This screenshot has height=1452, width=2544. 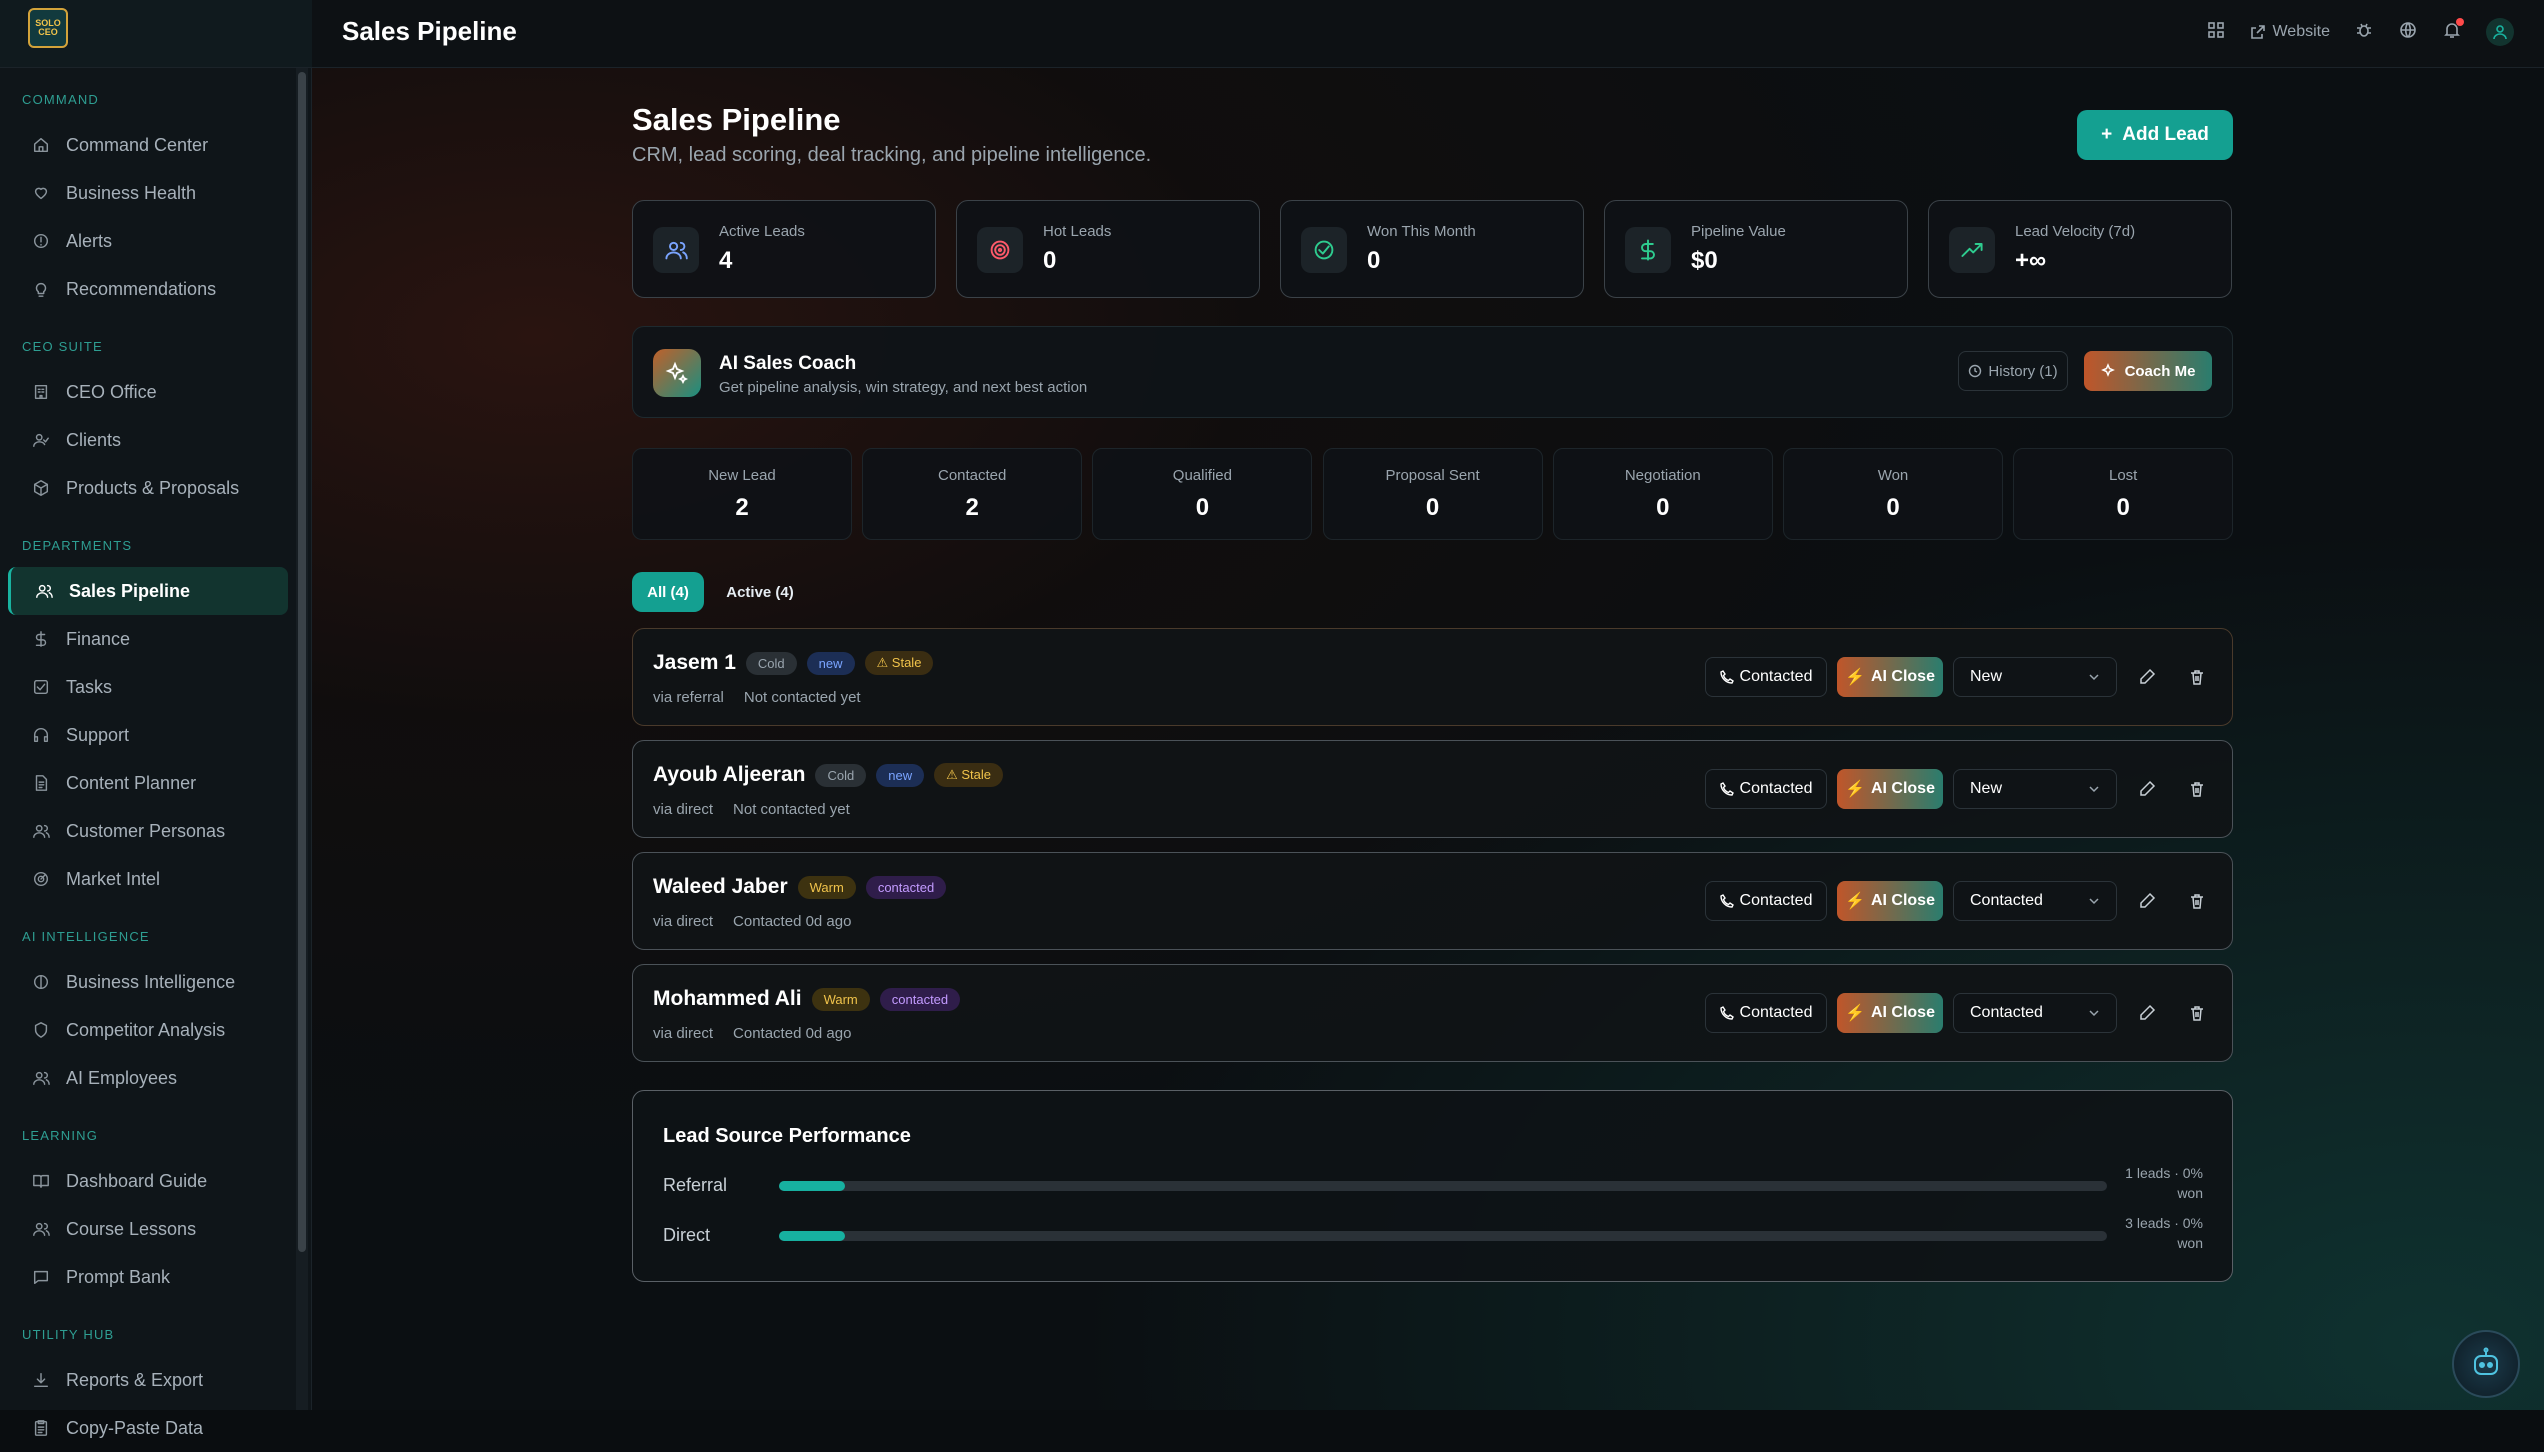 I want to click on sidebar-section-title: UTILITY HUB, so click(x=68, y=1334).